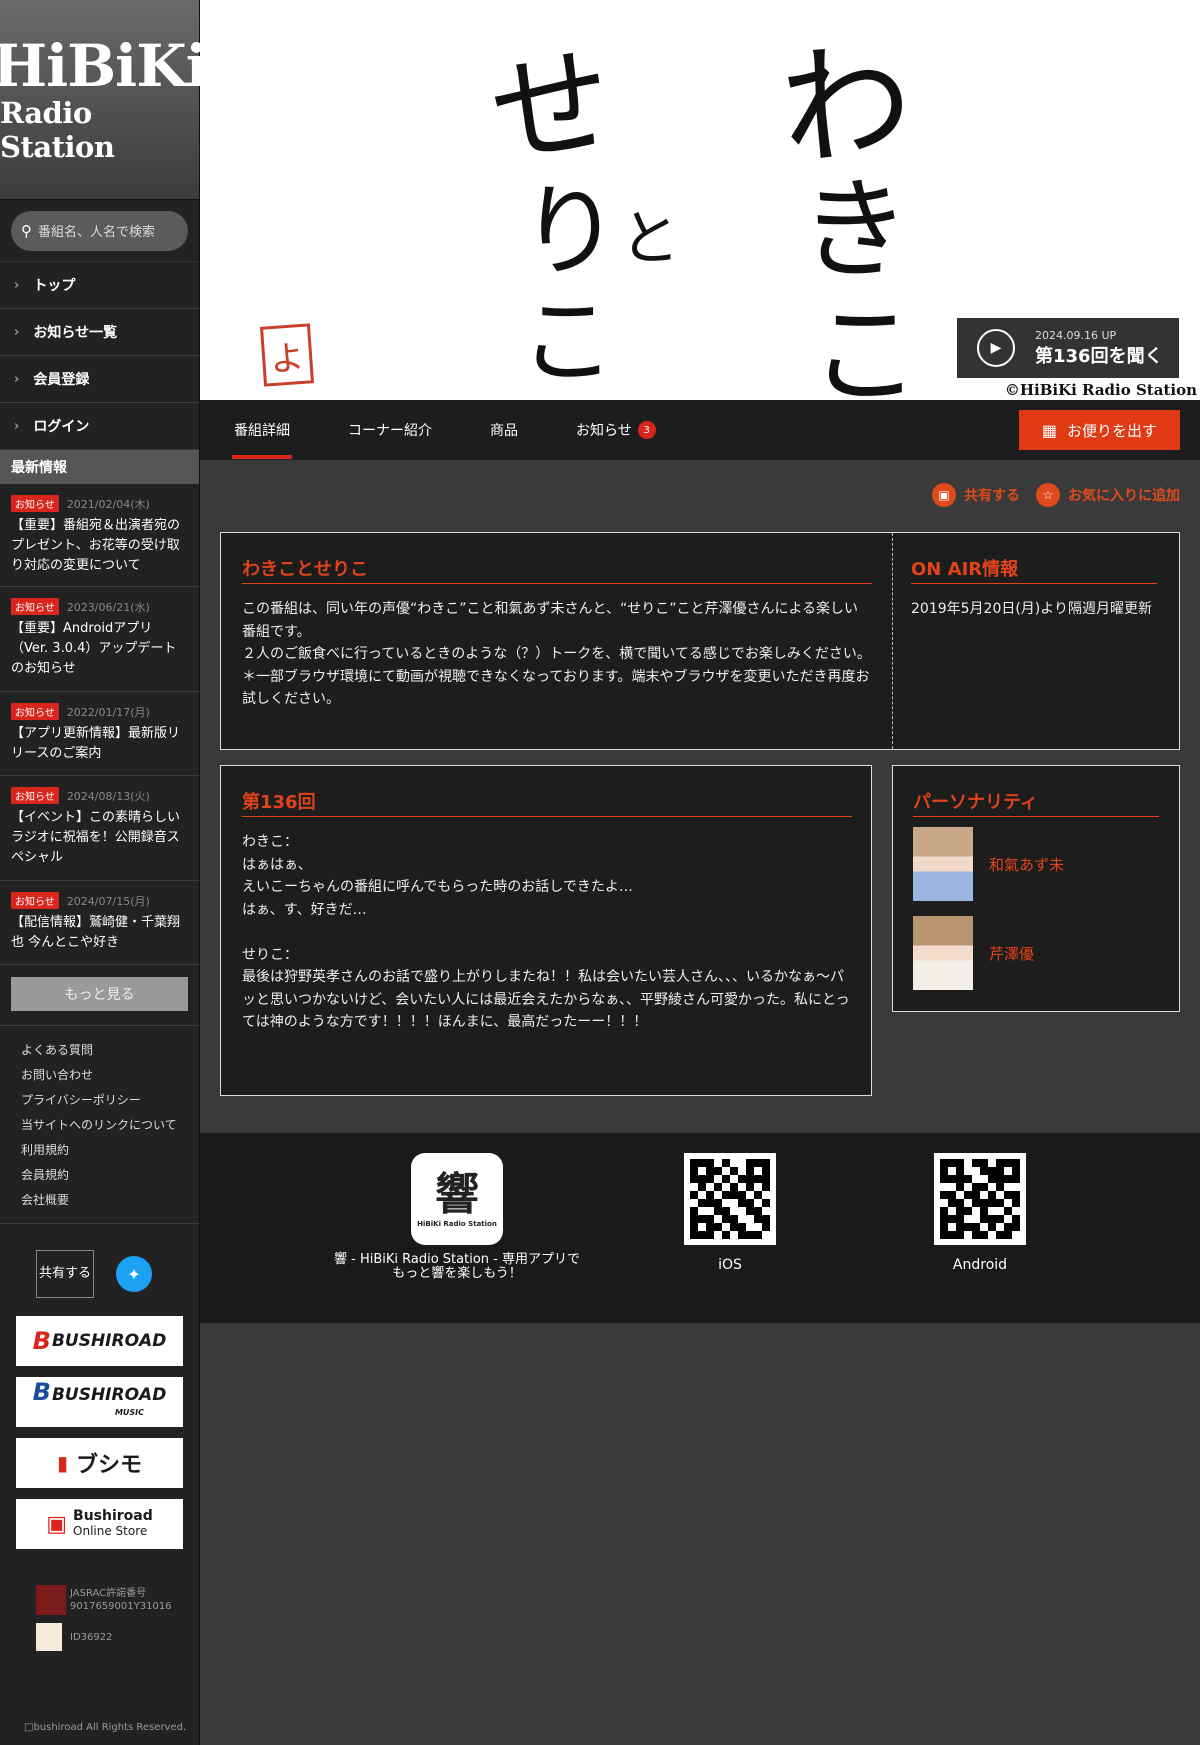 The width and height of the screenshot is (1200, 1745). Describe the element at coordinates (62, 1463) in the screenshot. I see `bushimo-logo-icon: ▮` at that location.